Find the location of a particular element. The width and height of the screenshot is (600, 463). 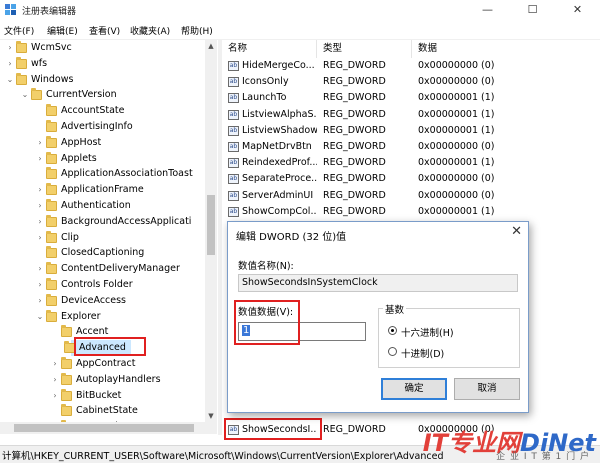

close-button: ✕ is located at coordinates (577, 10).